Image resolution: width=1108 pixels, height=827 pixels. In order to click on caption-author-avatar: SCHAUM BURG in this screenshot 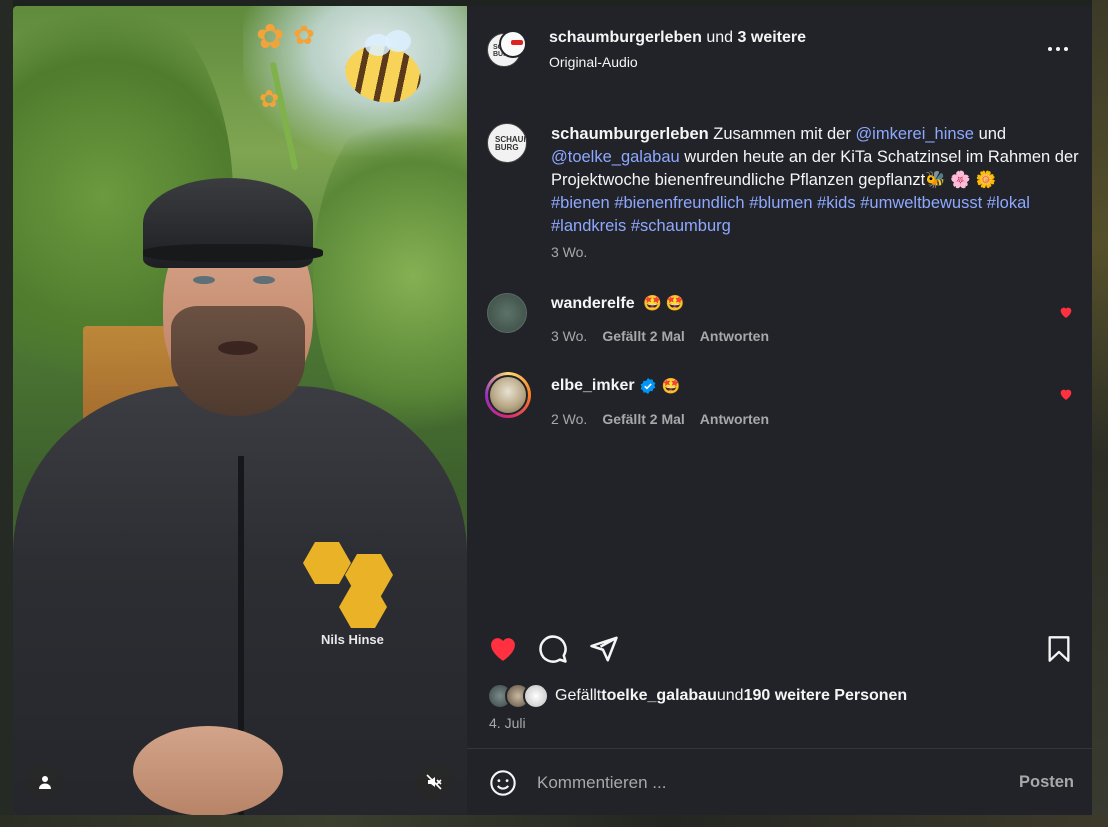, I will do `click(507, 143)`.